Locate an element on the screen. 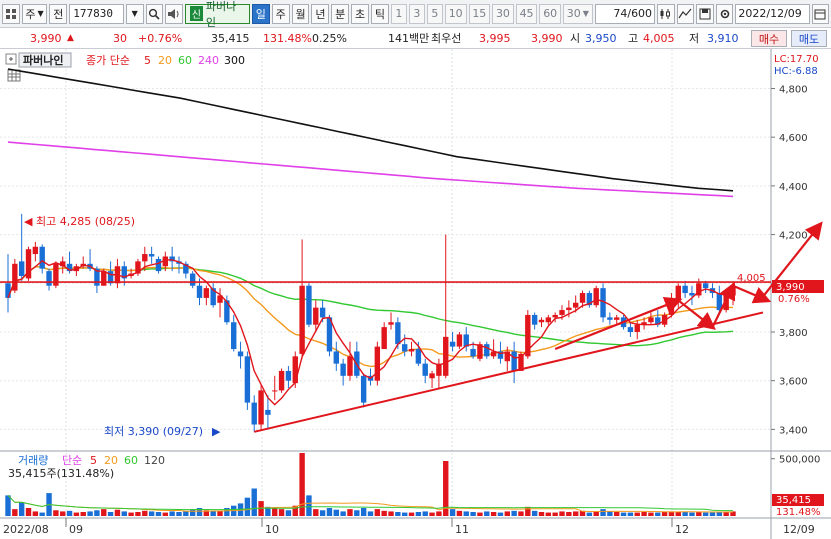  market-type-select: 주 ▼ is located at coordinates (34, 13).